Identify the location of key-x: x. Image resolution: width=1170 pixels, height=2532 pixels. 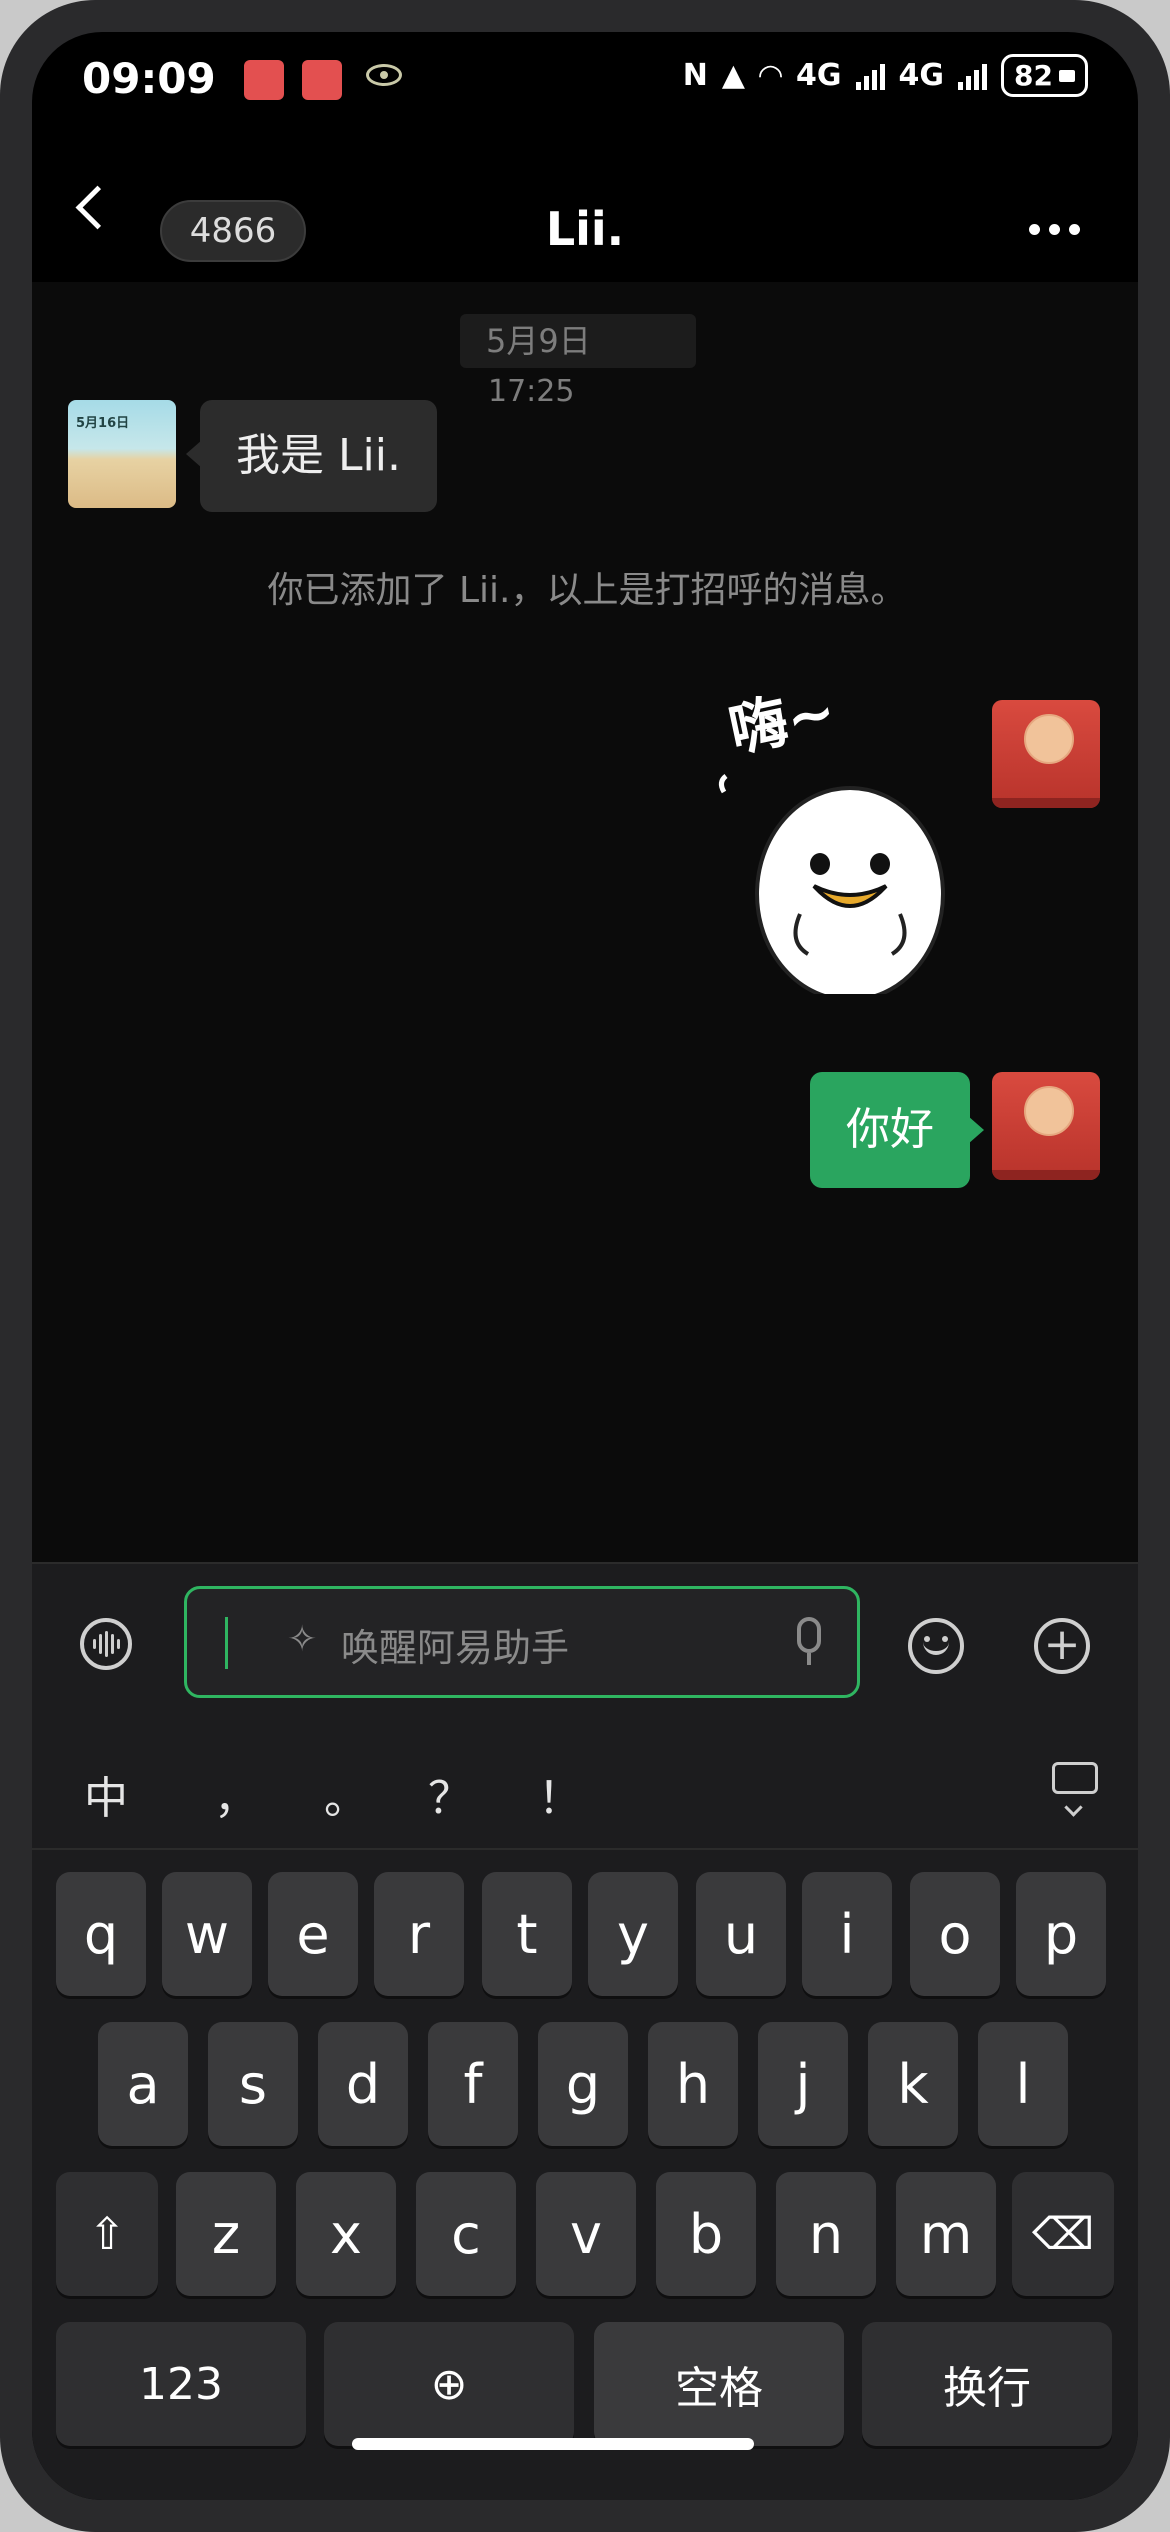
(346, 2234).